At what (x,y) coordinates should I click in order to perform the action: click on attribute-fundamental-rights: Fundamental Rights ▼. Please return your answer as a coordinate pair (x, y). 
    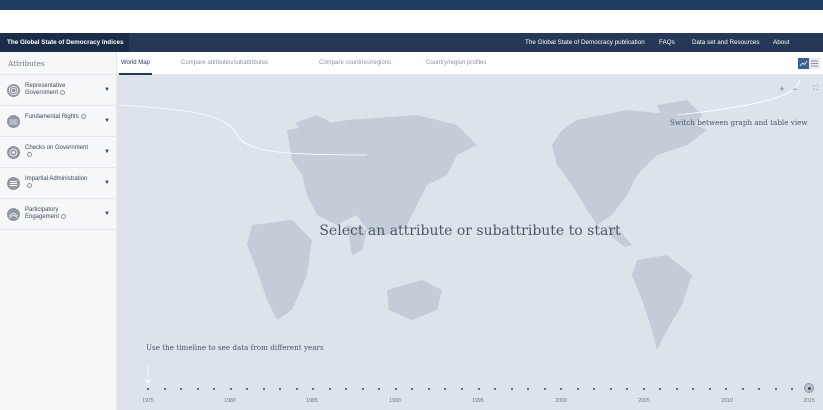
    Looking at the image, I should click on (58, 121).